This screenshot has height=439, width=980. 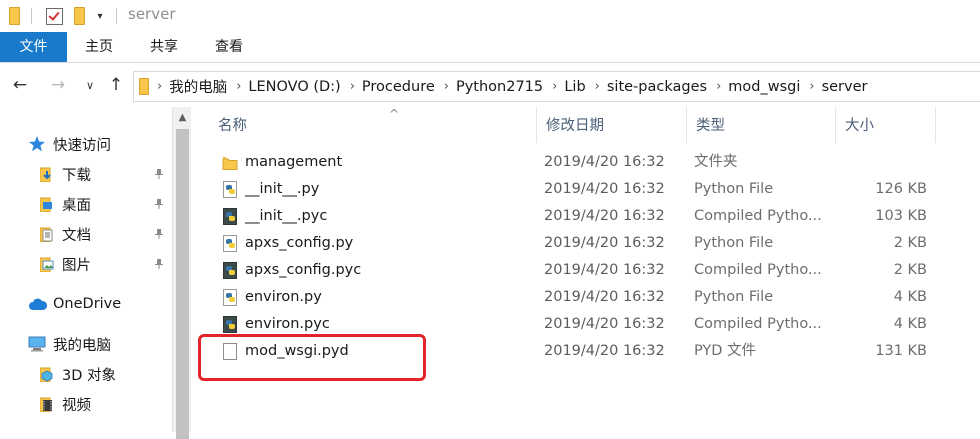 I want to click on file-name: management, so click(x=294, y=162).